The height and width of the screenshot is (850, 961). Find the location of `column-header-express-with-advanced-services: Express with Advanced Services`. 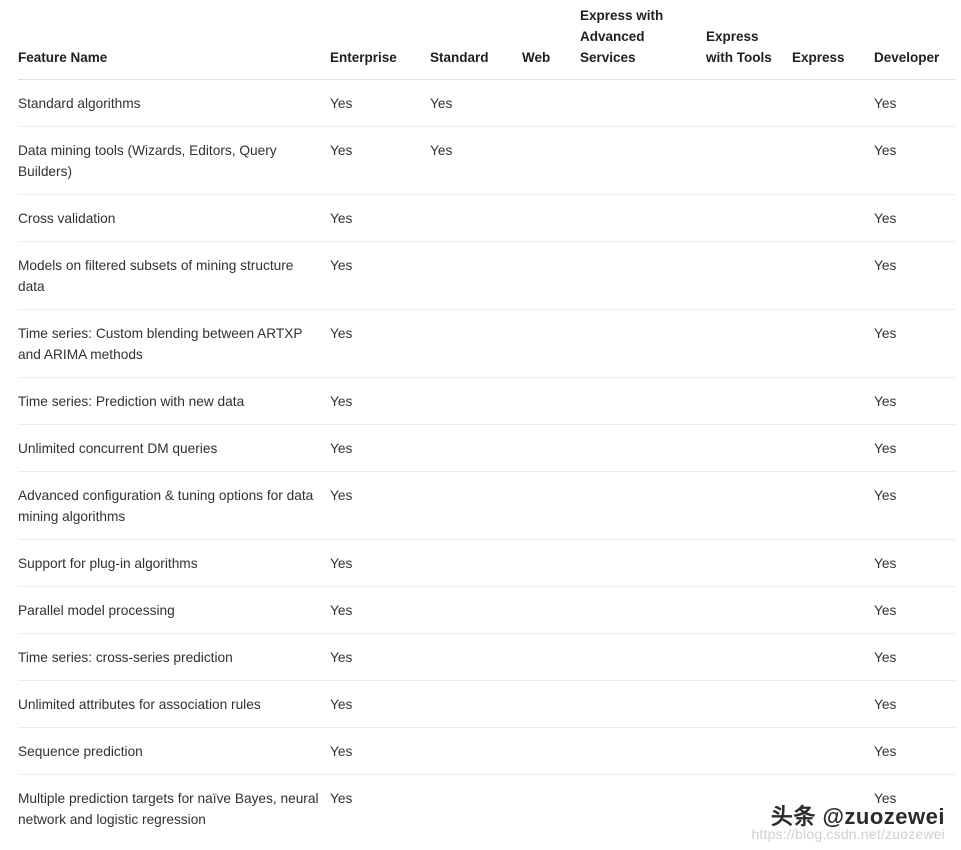

column-header-express-with-advanced-services: Express with Advanced Services is located at coordinates (643, 40).